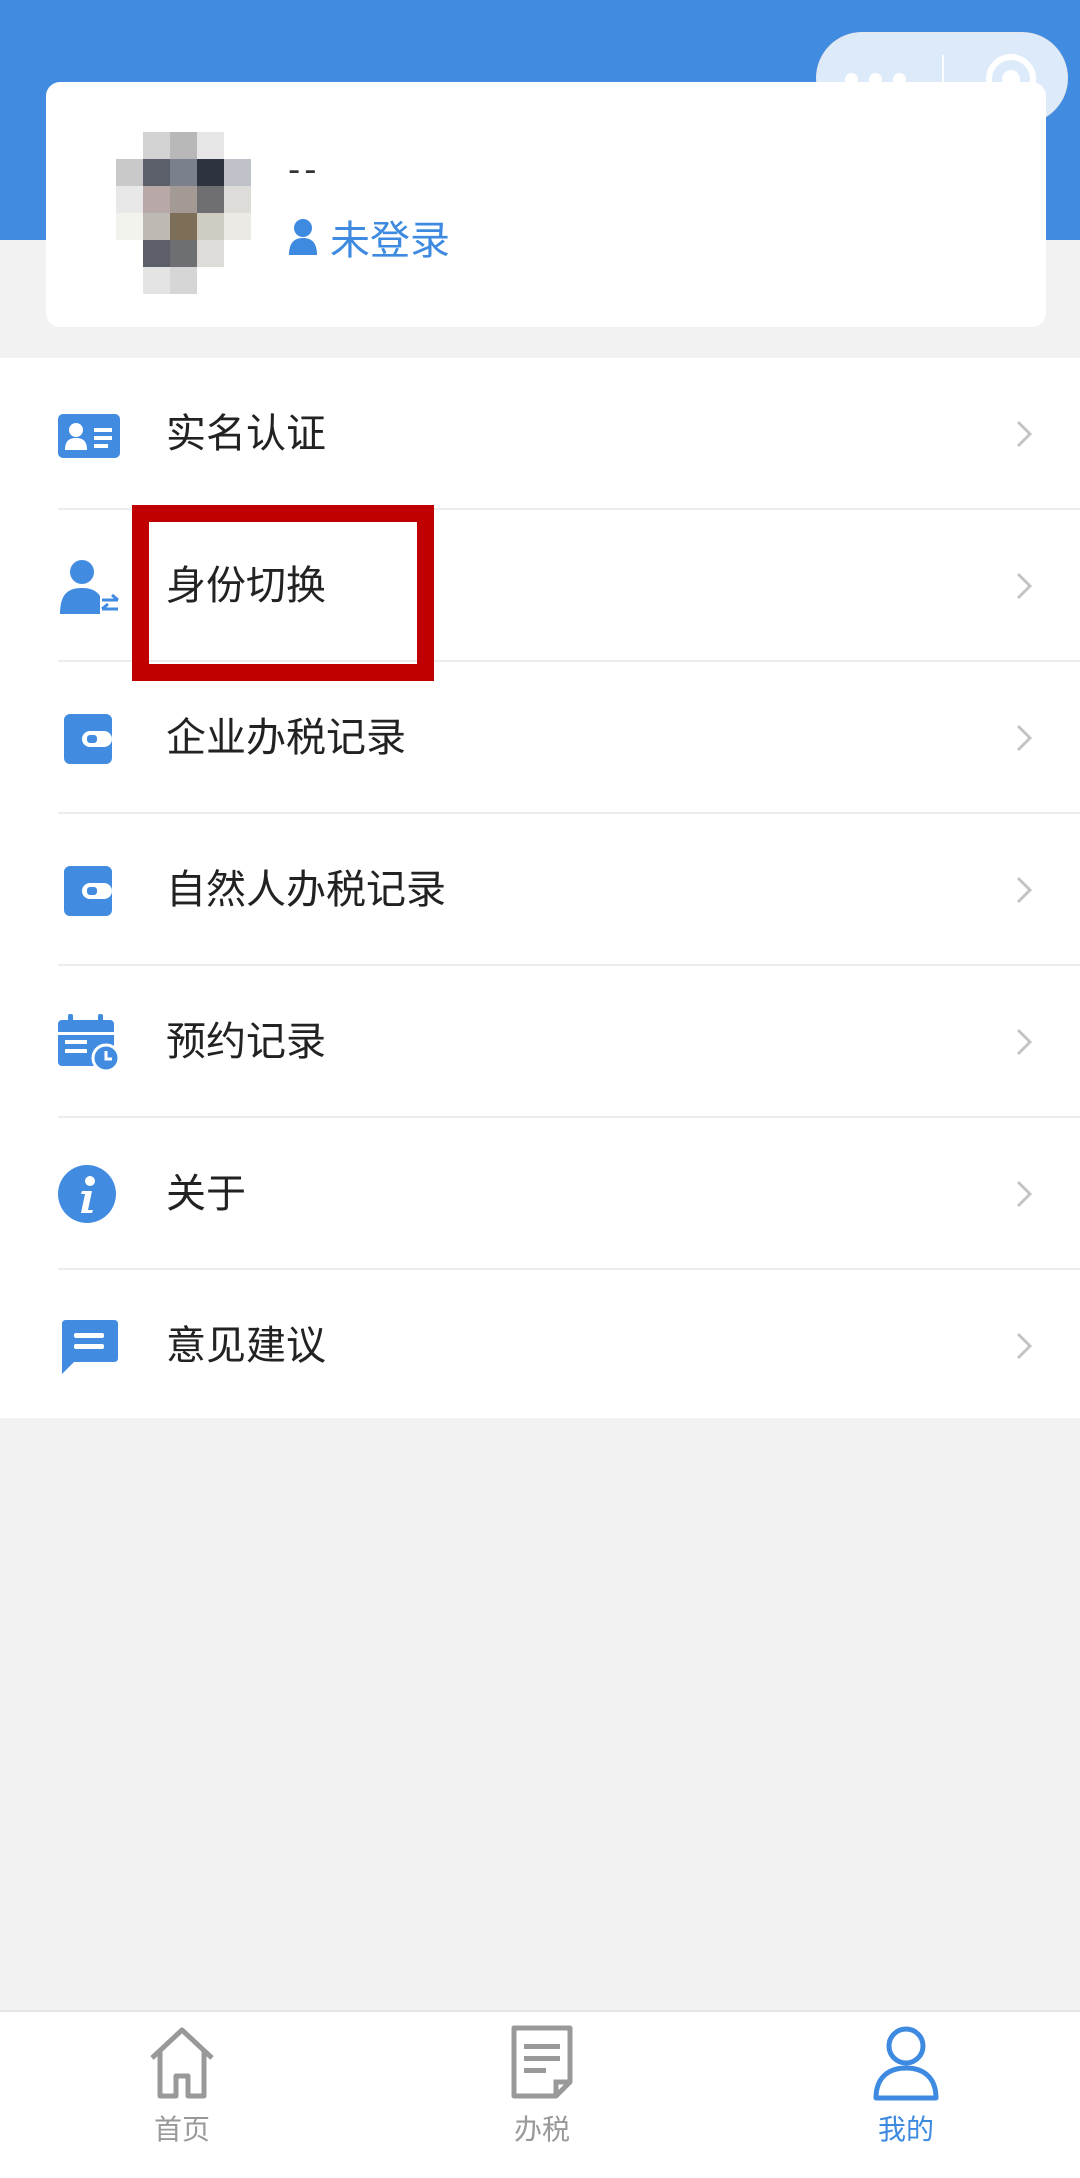 The width and height of the screenshot is (1080, 2178). What do you see at coordinates (390, 241) in the screenshot?
I see `login-status-label: 未登录` at bounding box center [390, 241].